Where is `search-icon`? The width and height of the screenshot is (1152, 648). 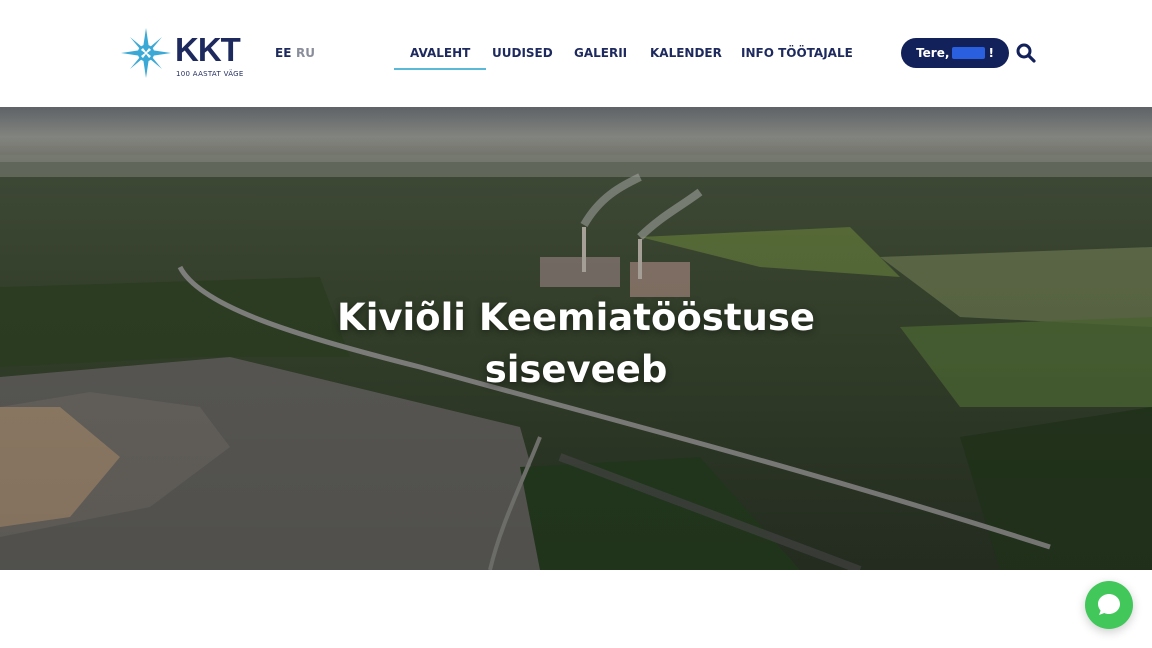
search-icon is located at coordinates (1026, 53).